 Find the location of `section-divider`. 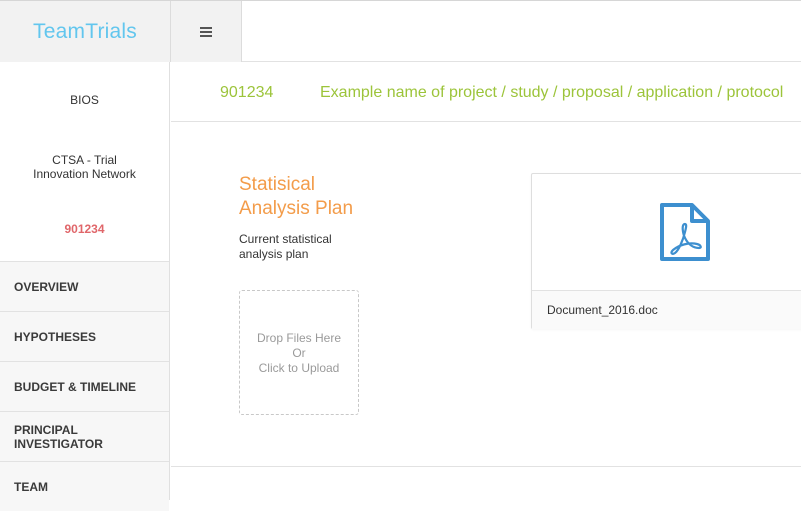

section-divider is located at coordinates (486, 466).